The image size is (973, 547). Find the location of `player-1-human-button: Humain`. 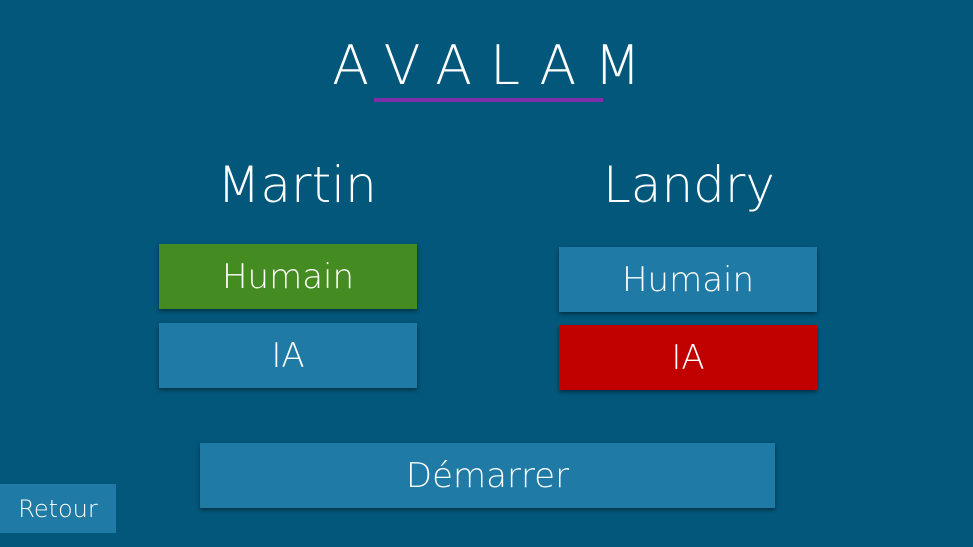

player-1-human-button: Humain is located at coordinates (288, 276).